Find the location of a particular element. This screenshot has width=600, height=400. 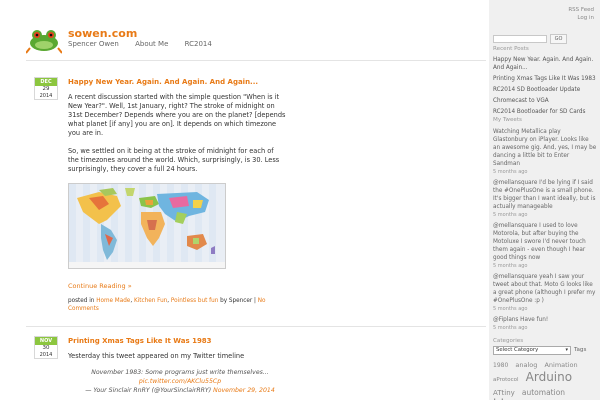

tweet-item: @Fiplans Have fun! 5 months ago is located at coordinates (545, 324).